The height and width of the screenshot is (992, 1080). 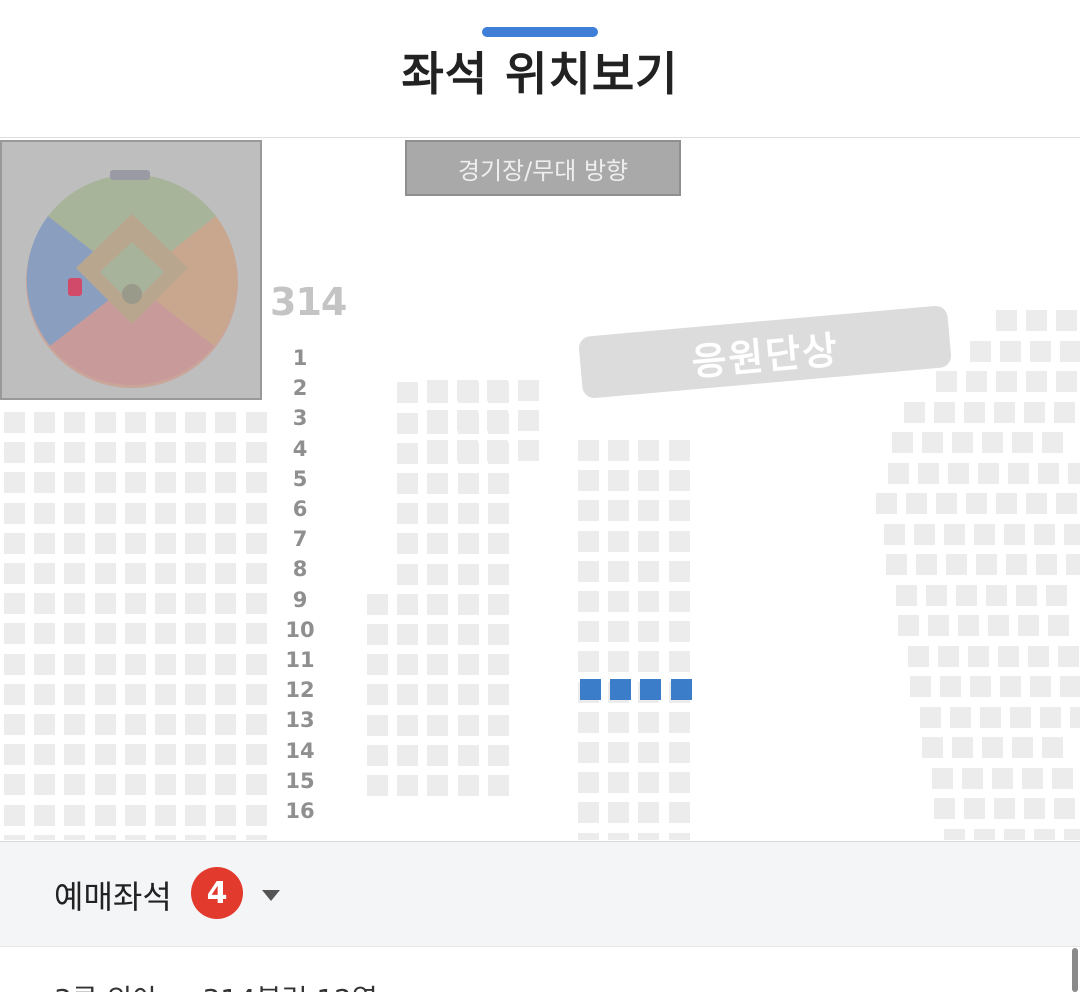 What do you see at coordinates (131, 270) in the screenshot?
I see `stadium-minimap` at bounding box center [131, 270].